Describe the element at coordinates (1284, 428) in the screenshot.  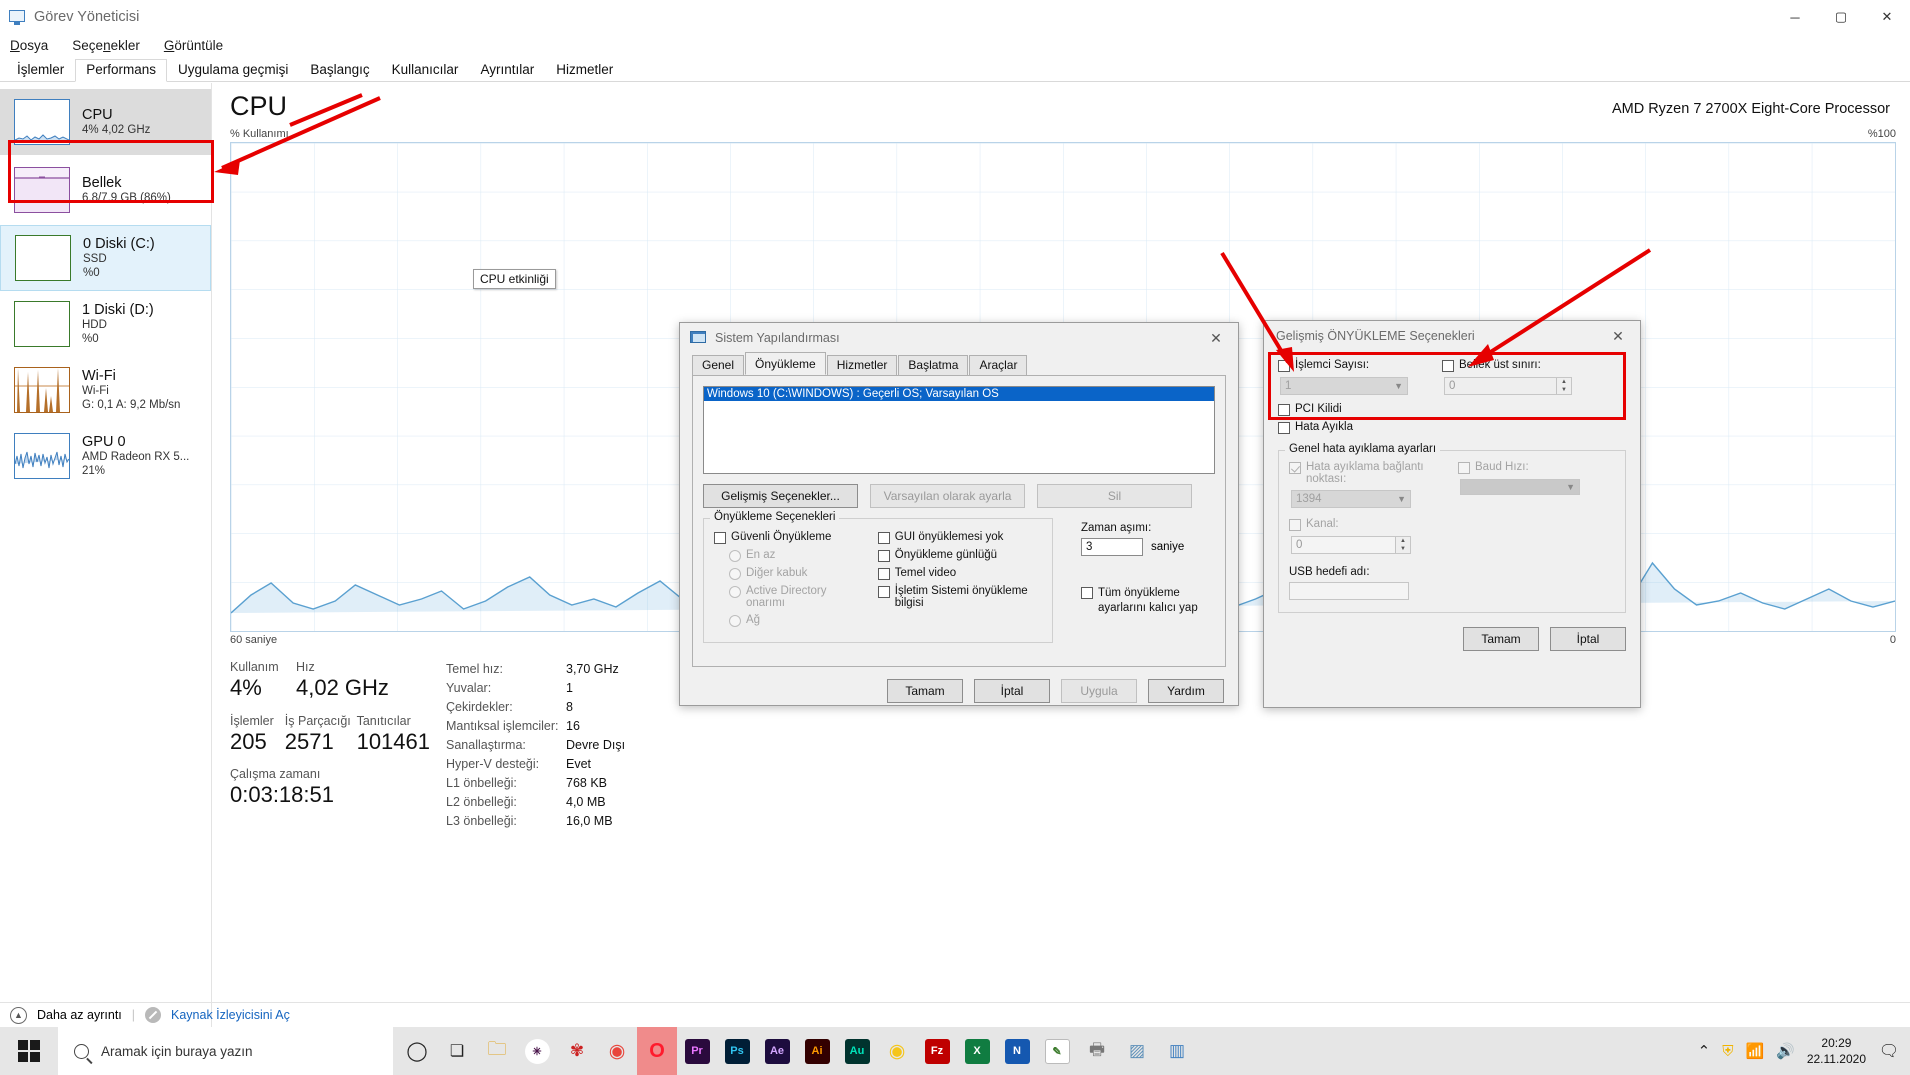
I see `debug-checkbox` at that location.